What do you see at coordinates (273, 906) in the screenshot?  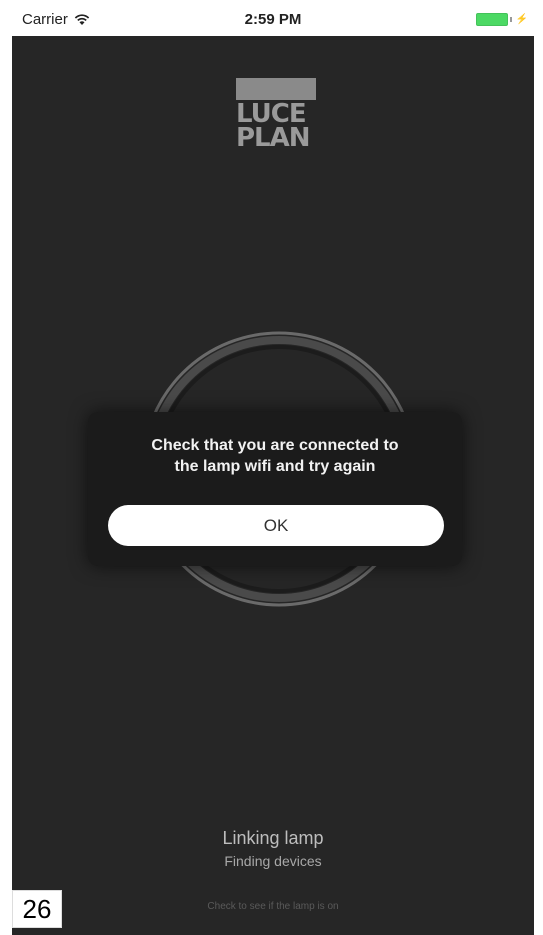 I see `lamp-hint: Check to see if the lamp is on` at bounding box center [273, 906].